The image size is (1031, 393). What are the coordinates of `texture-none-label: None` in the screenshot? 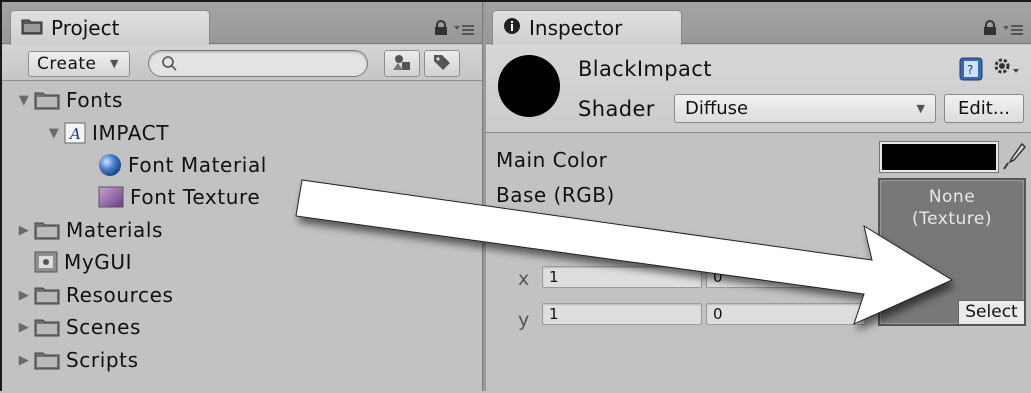 It's located at (952, 197).